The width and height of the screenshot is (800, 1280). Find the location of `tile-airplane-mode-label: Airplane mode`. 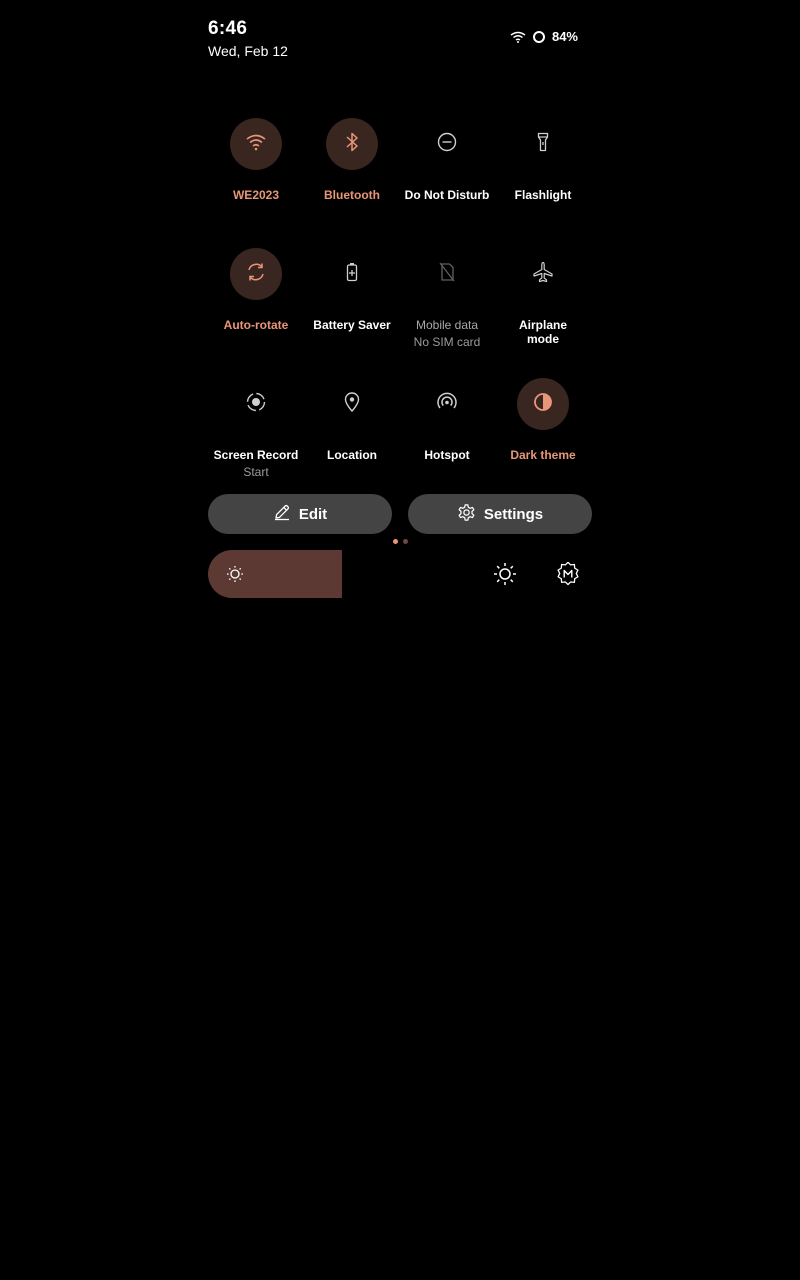

tile-airplane-mode-label: Airplane mode is located at coordinates (542, 332).